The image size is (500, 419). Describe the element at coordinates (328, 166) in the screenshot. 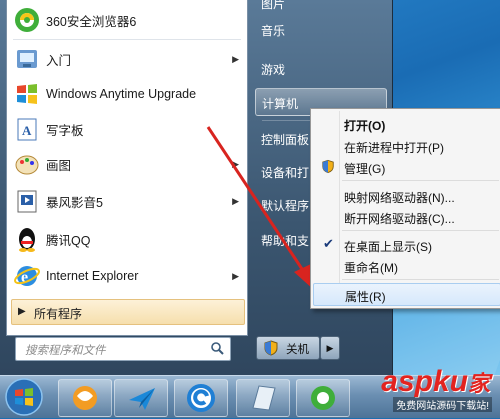

I see `uac-shield-icon` at that location.